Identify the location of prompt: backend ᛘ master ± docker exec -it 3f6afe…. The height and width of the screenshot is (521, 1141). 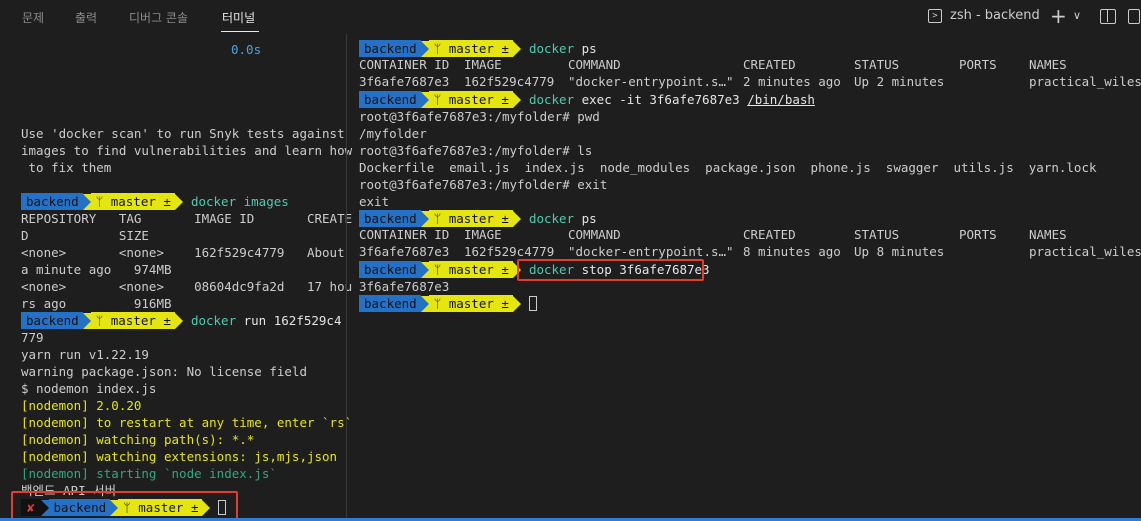
(587, 99).